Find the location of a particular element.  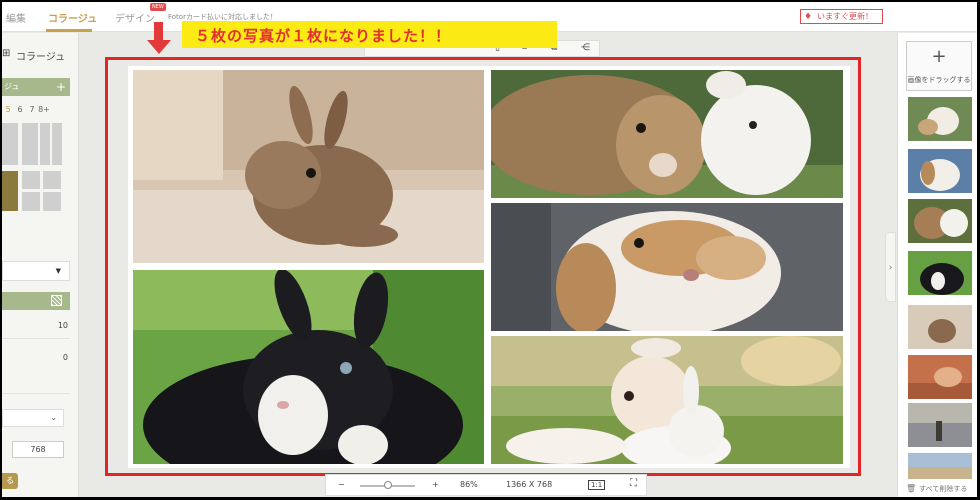

spacing-value: 10 is located at coordinates (62, 325).